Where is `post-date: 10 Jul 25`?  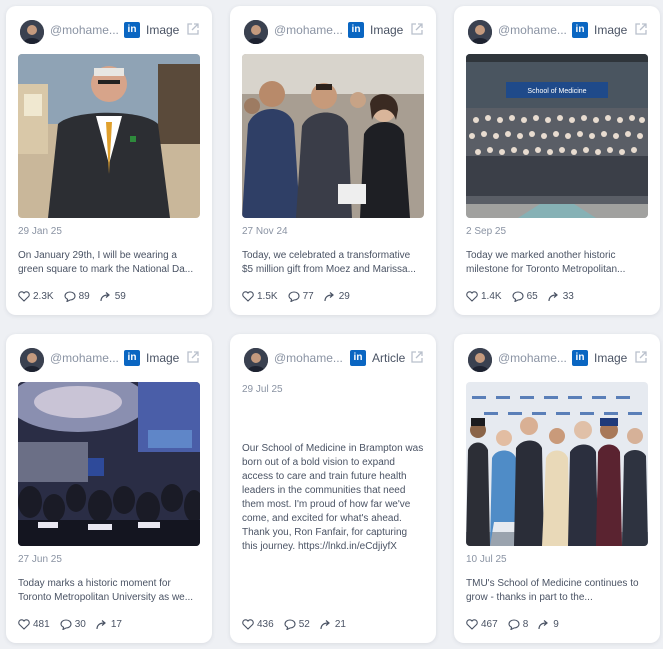
post-date: 10 Jul 25 is located at coordinates (486, 559).